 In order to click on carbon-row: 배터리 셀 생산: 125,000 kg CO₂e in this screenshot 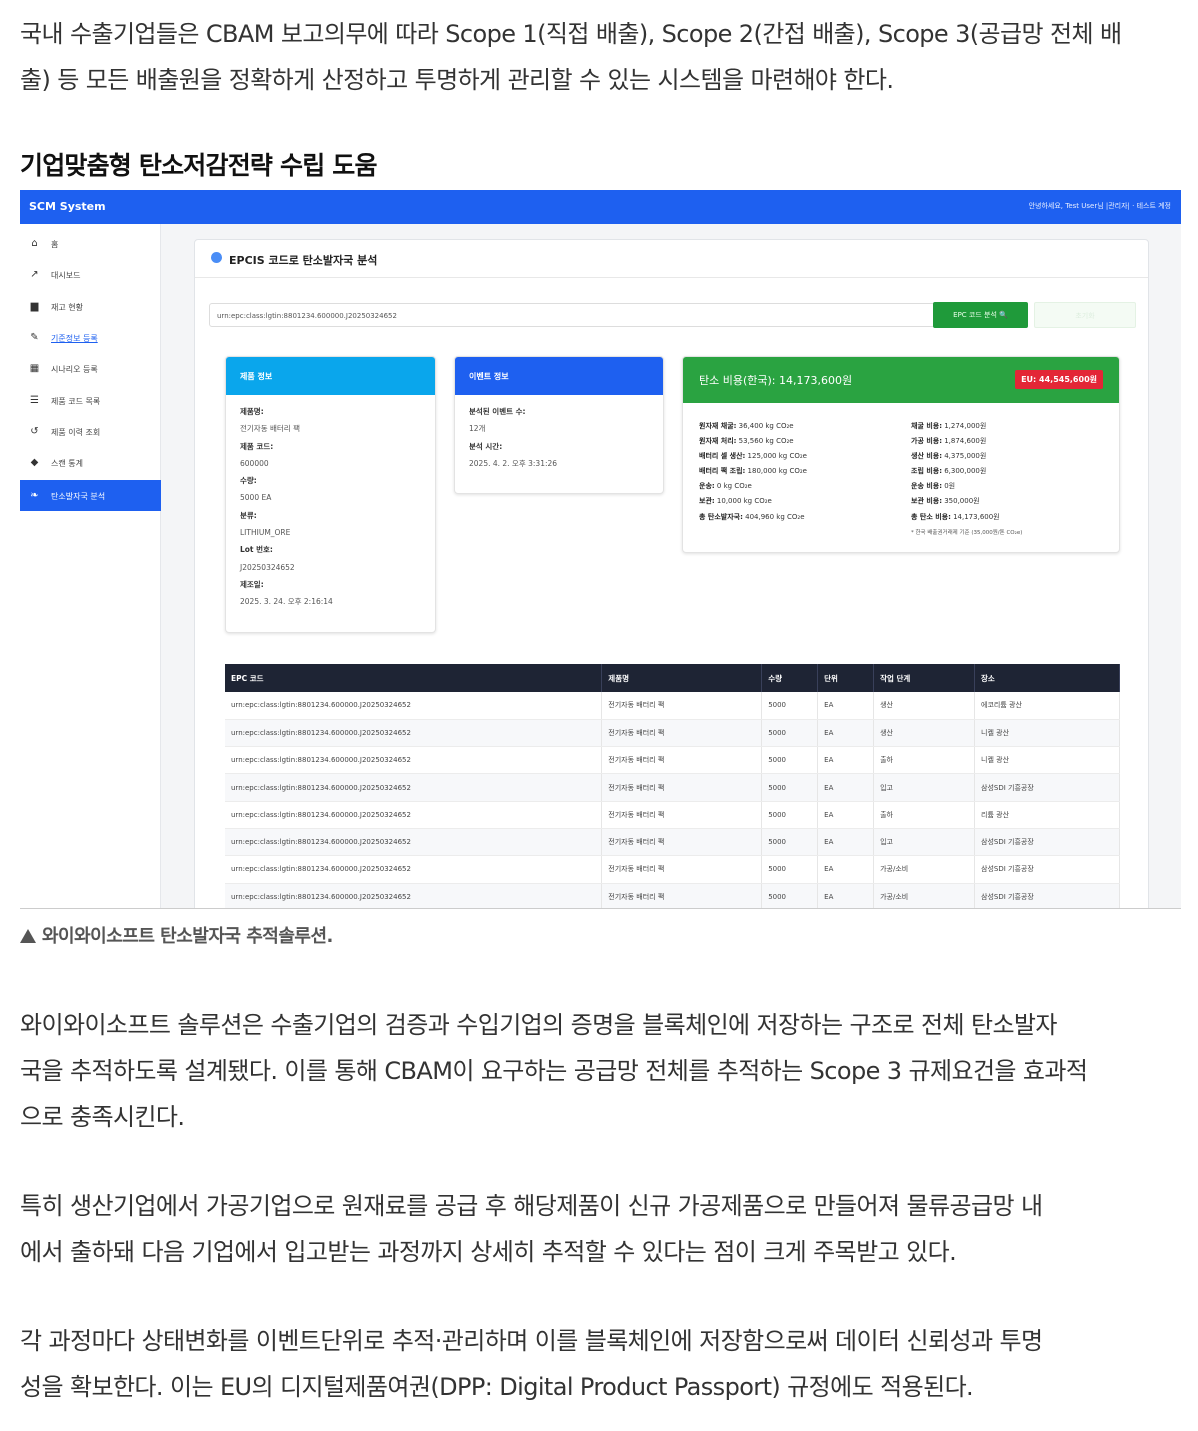, I will do `click(753, 456)`.